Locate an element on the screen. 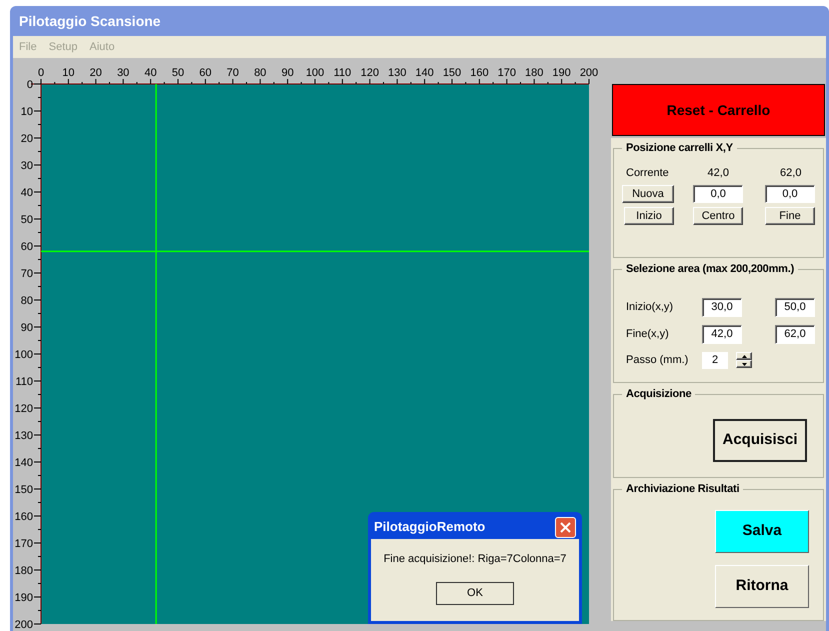 The width and height of the screenshot is (829, 631). group-title: Selezione area (max 200,200mm.) is located at coordinates (710, 269).